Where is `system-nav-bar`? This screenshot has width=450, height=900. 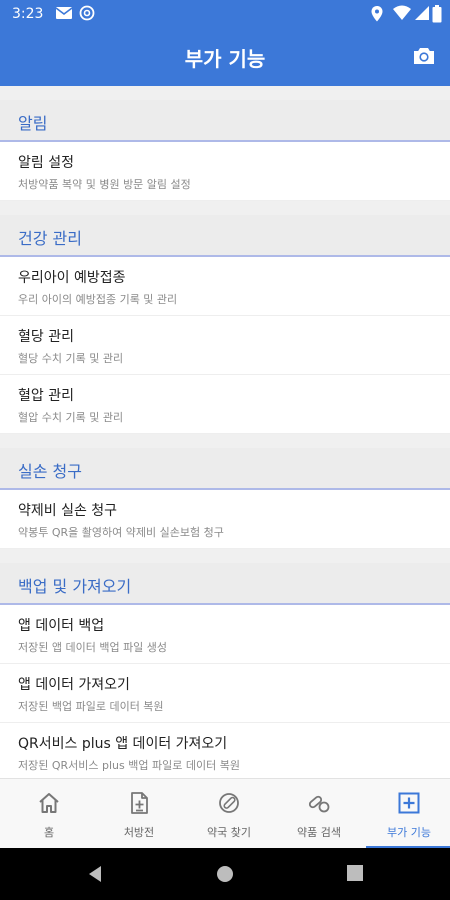 system-nav-bar is located at coordinates (225, 874).